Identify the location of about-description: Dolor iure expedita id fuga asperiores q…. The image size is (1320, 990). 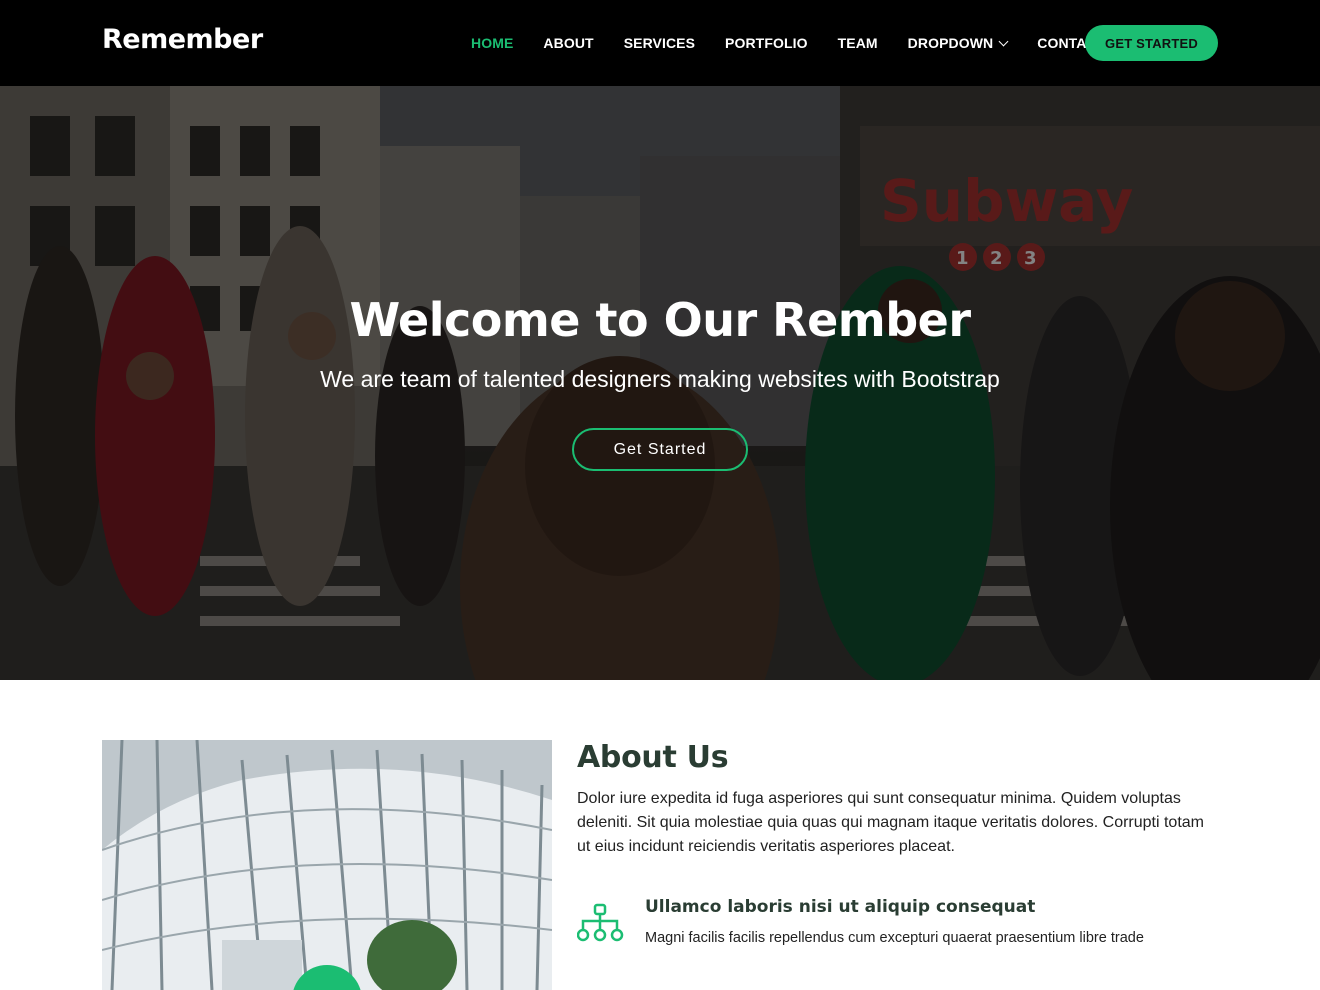
(890, 822).